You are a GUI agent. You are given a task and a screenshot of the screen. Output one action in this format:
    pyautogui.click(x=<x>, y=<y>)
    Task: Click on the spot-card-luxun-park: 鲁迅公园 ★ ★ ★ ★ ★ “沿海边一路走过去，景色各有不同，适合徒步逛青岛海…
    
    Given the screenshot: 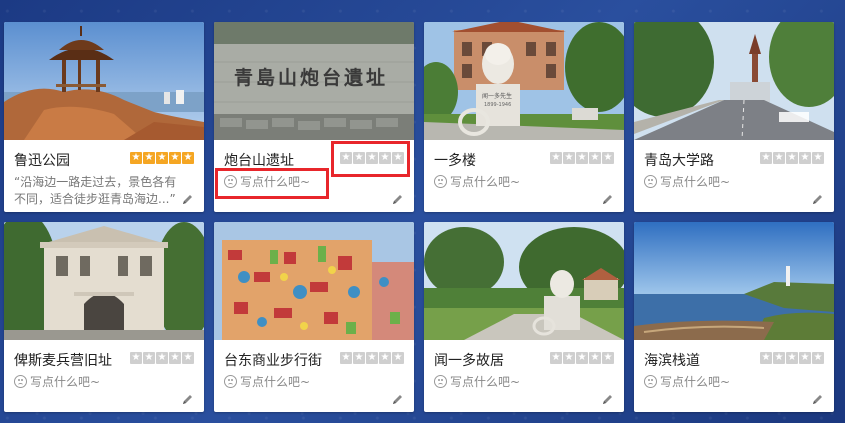 What is the action you would take?
    pyautogui.click(x=104, y=117)
    